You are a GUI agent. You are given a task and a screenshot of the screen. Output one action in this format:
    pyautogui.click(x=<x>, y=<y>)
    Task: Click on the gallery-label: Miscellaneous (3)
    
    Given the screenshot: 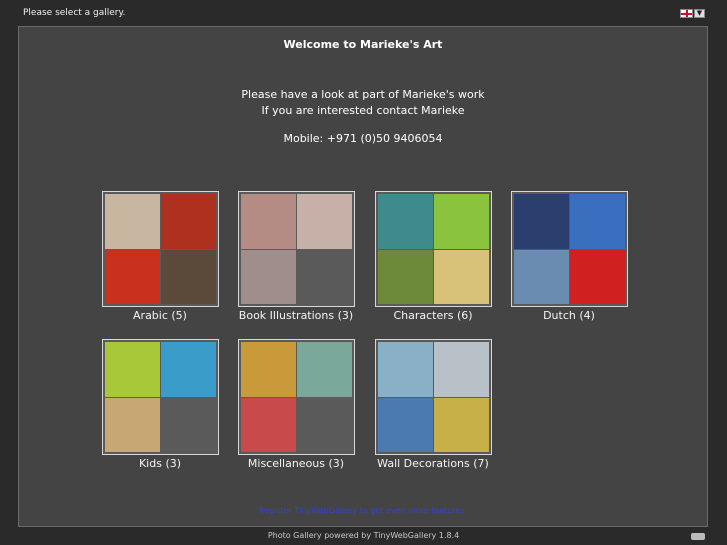 What is the action you would take?
    pyautogui.click(x=296, y=463)
    